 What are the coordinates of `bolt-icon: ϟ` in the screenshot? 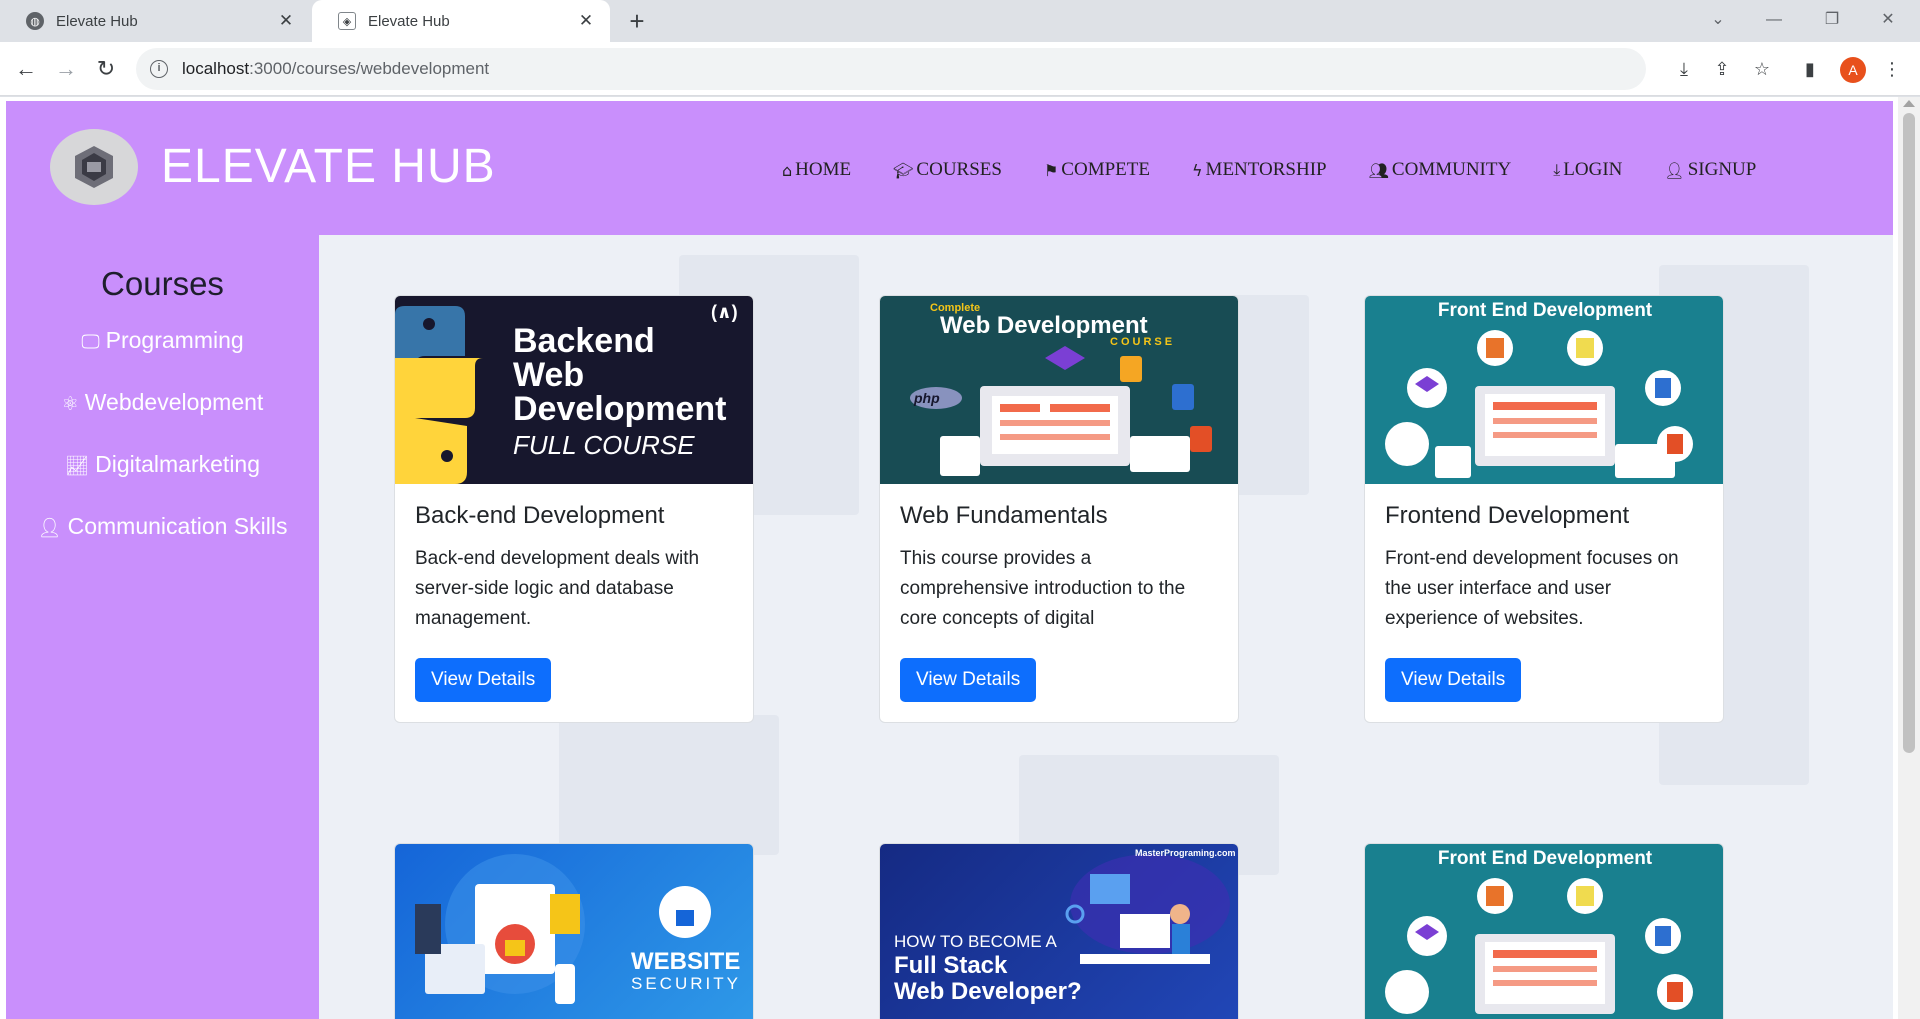 It's located at (1197, 170).